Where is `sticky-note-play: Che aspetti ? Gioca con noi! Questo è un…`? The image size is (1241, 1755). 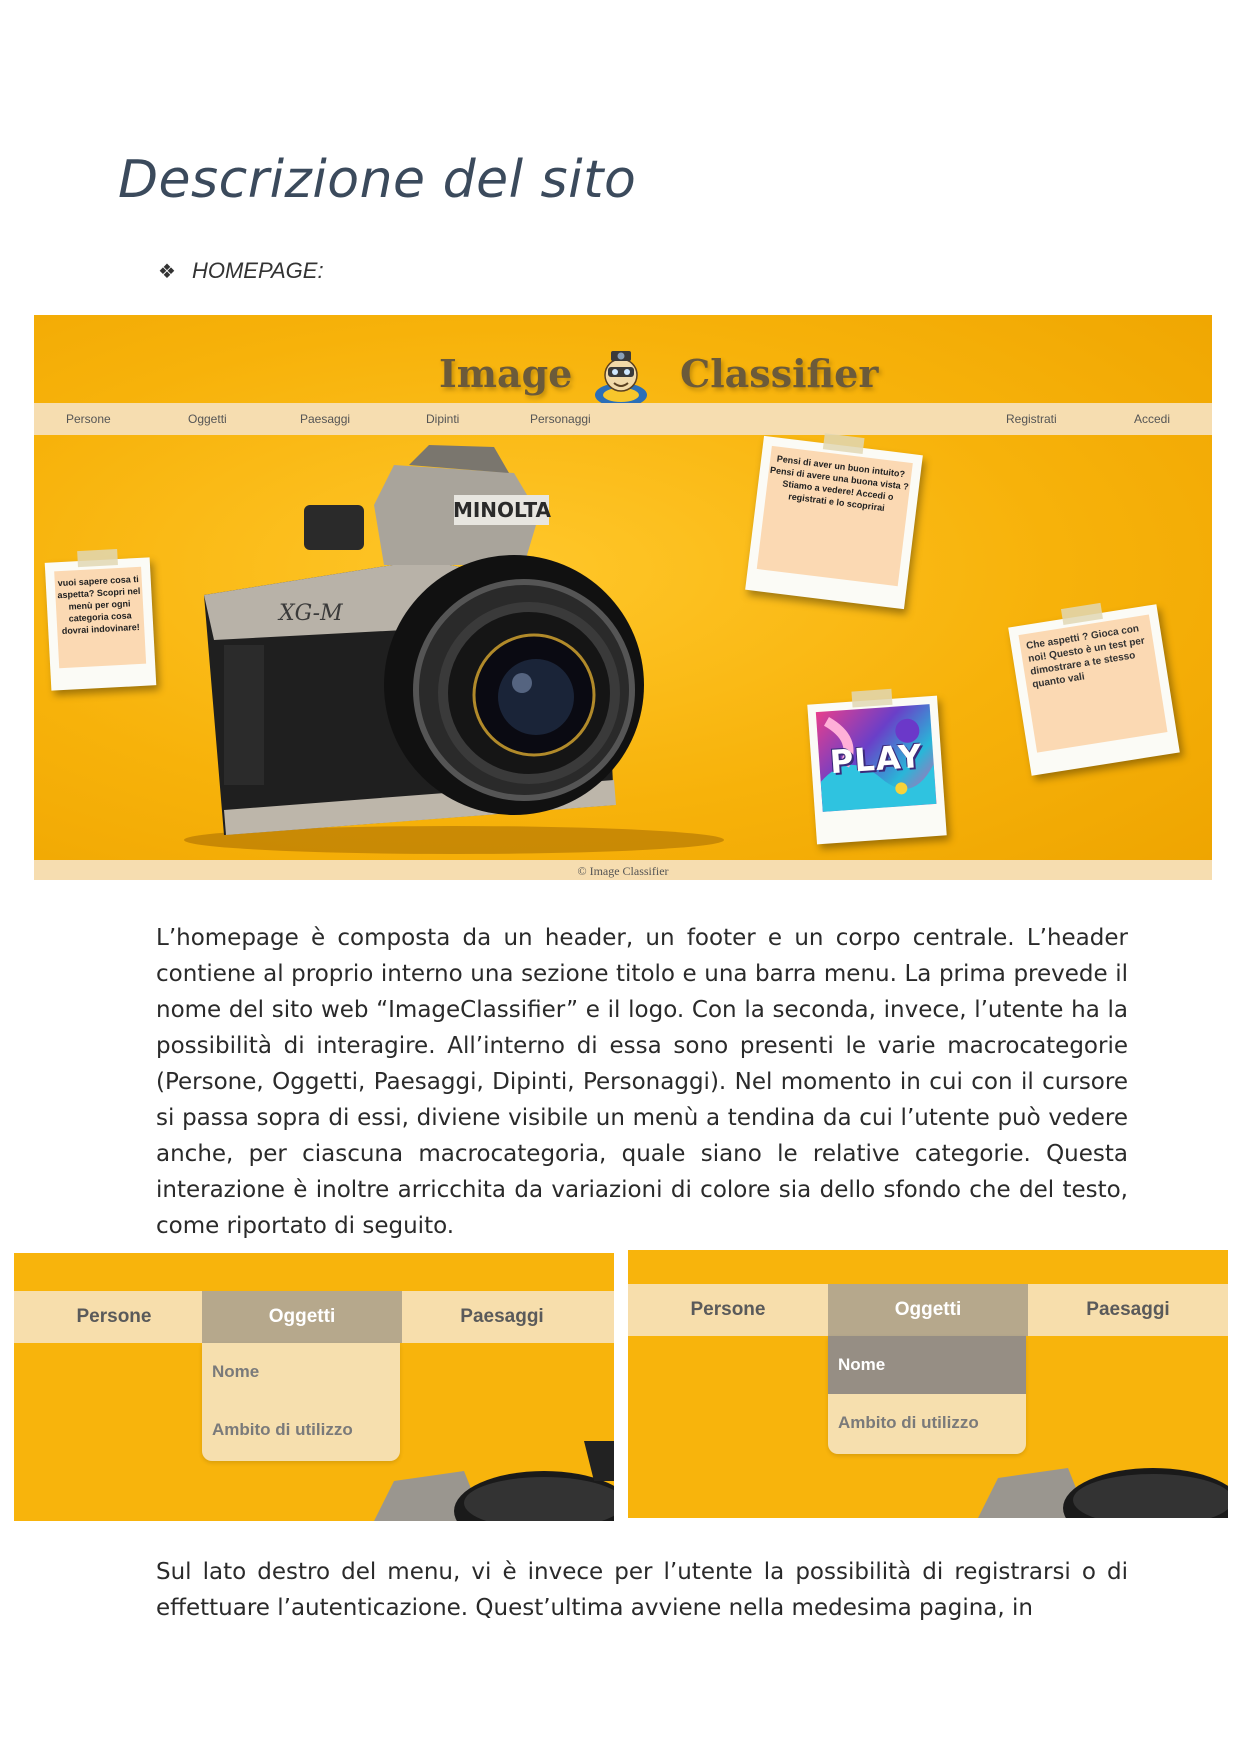 sticky-note-play: Che aspetti ? Gioca con noi! Questo è un… is located at coordinates (1094, 689).